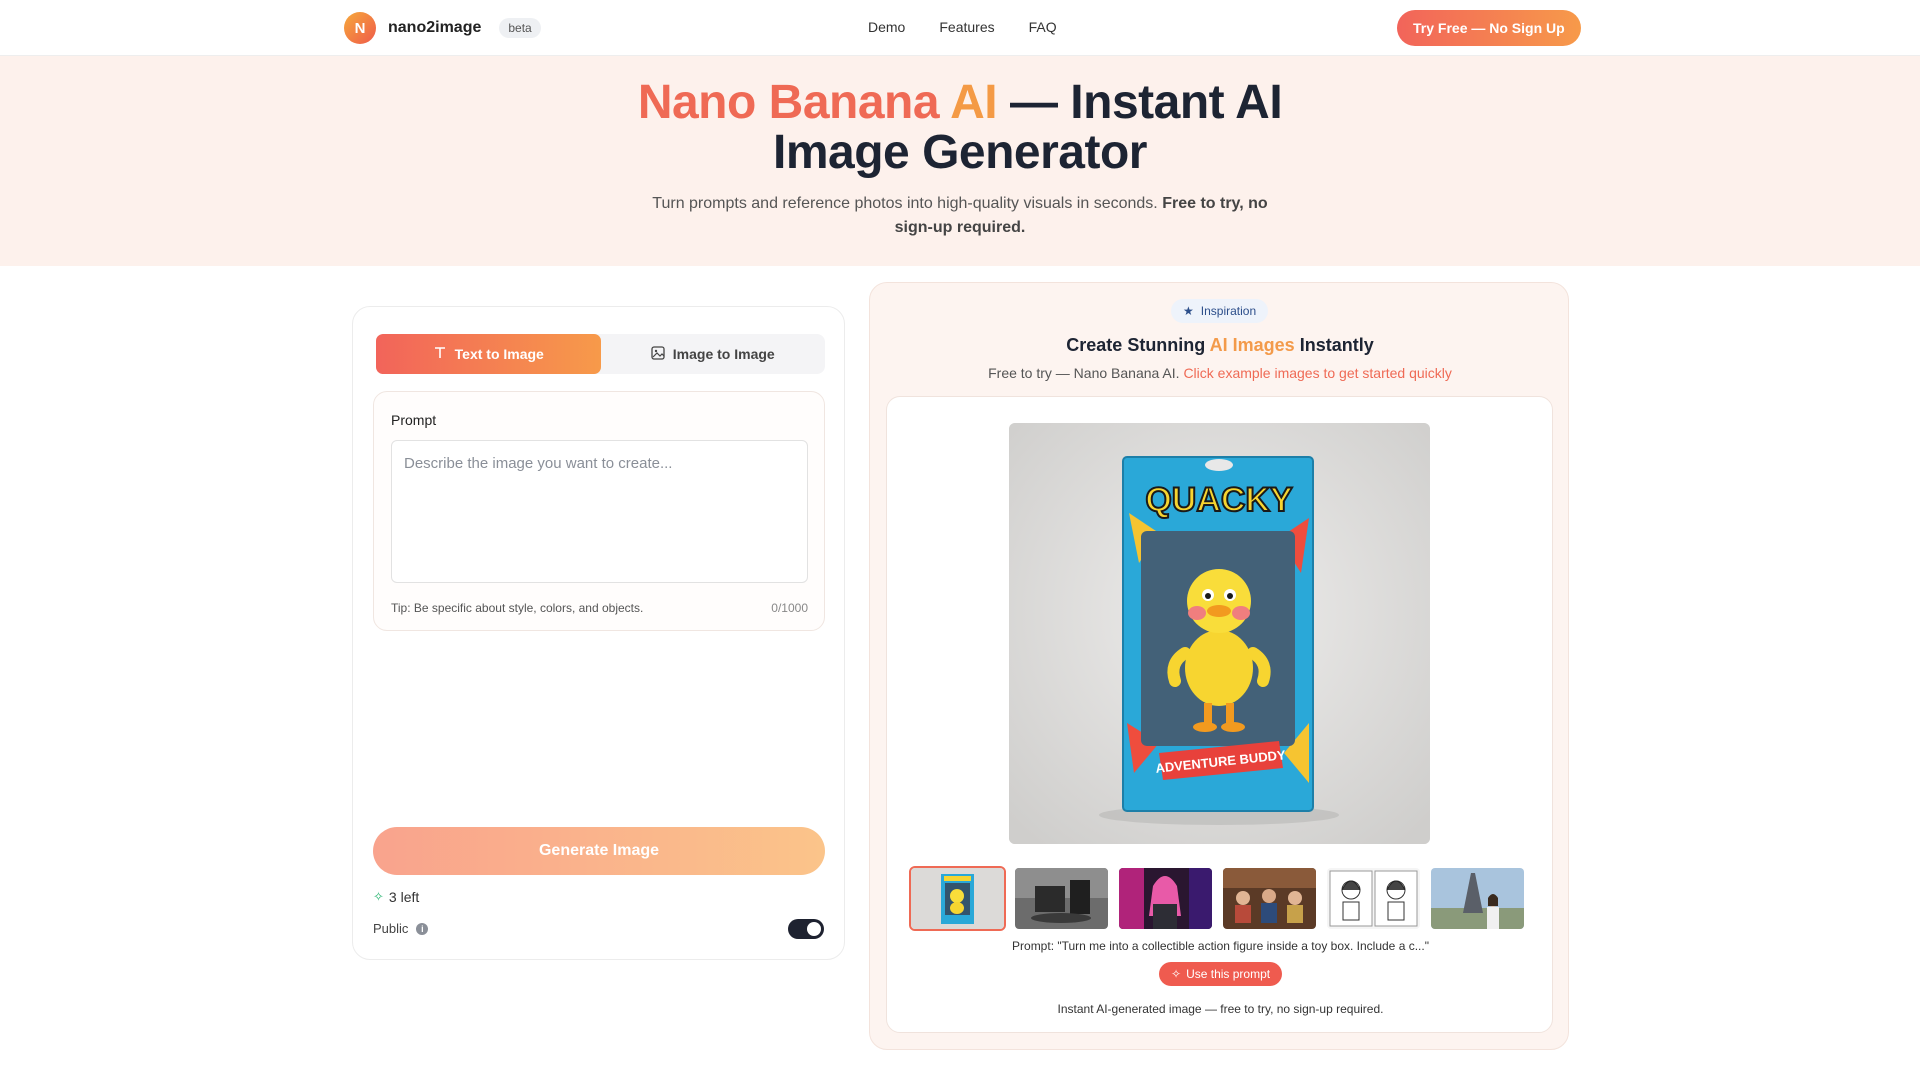 The height and width of the screenshot is (1080, 1920). I want to click on nav-link-demo: Demo, so click(886, 27).